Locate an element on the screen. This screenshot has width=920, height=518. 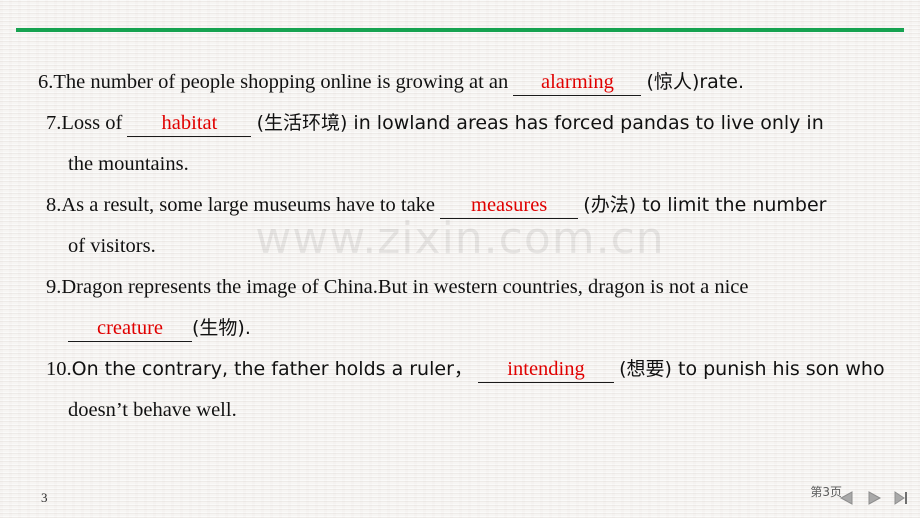
question-continuation-8: of visitors. is located at coordinates (112, 246).